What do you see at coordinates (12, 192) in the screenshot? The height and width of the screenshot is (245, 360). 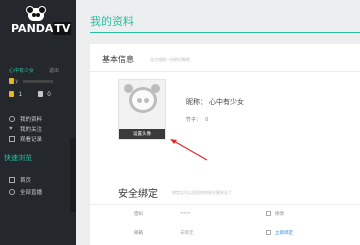 I see `globe-icon` at bounding box center [12, 192].